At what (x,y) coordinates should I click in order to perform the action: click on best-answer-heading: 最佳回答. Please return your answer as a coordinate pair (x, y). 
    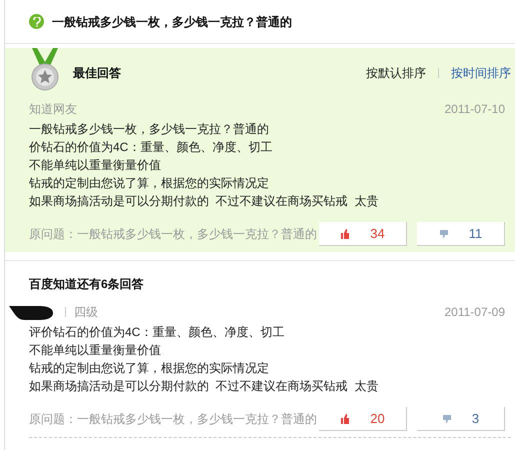
    Looking at the image, I should click on (97, 73).